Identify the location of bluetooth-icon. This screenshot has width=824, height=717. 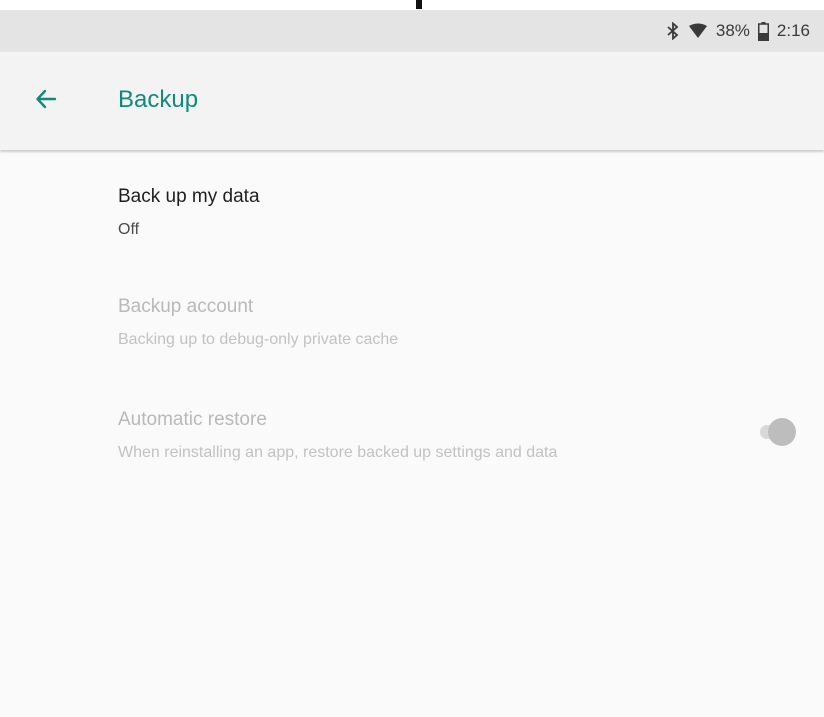
(673, 31).